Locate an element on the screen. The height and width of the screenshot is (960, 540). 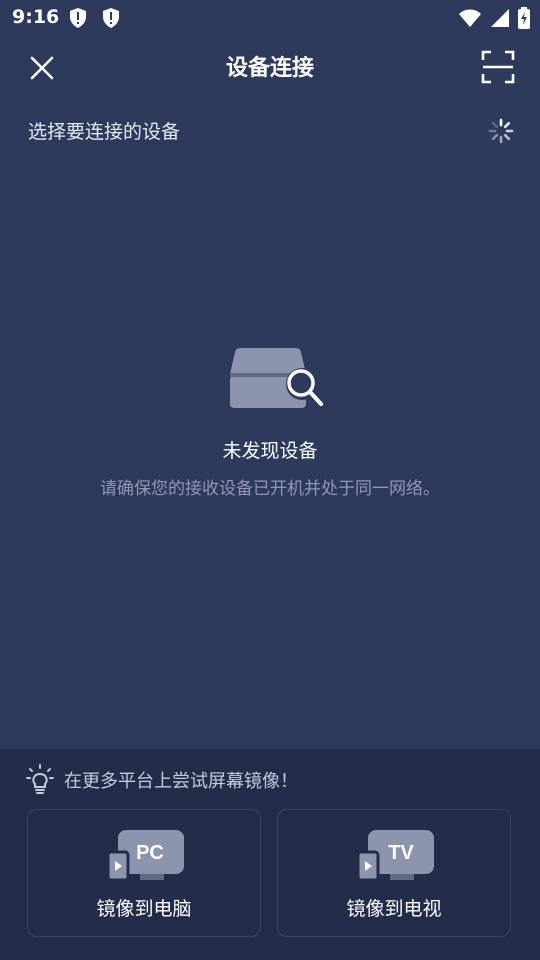
scan-icon is located at coordinates (498, 67).